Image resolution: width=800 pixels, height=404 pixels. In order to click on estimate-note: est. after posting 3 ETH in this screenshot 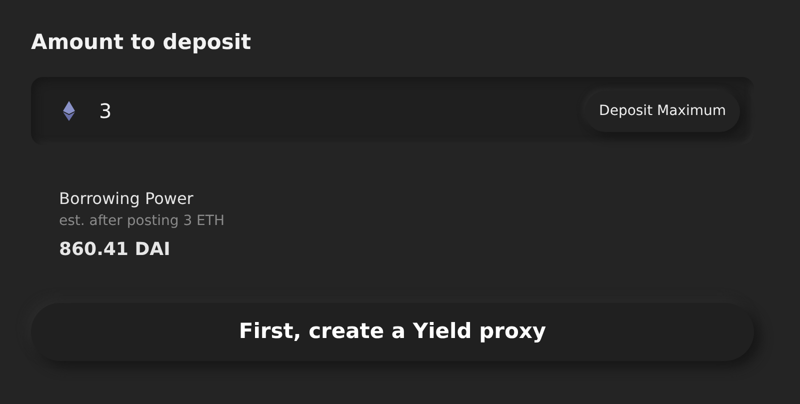, I will do `click(142, 222)`.